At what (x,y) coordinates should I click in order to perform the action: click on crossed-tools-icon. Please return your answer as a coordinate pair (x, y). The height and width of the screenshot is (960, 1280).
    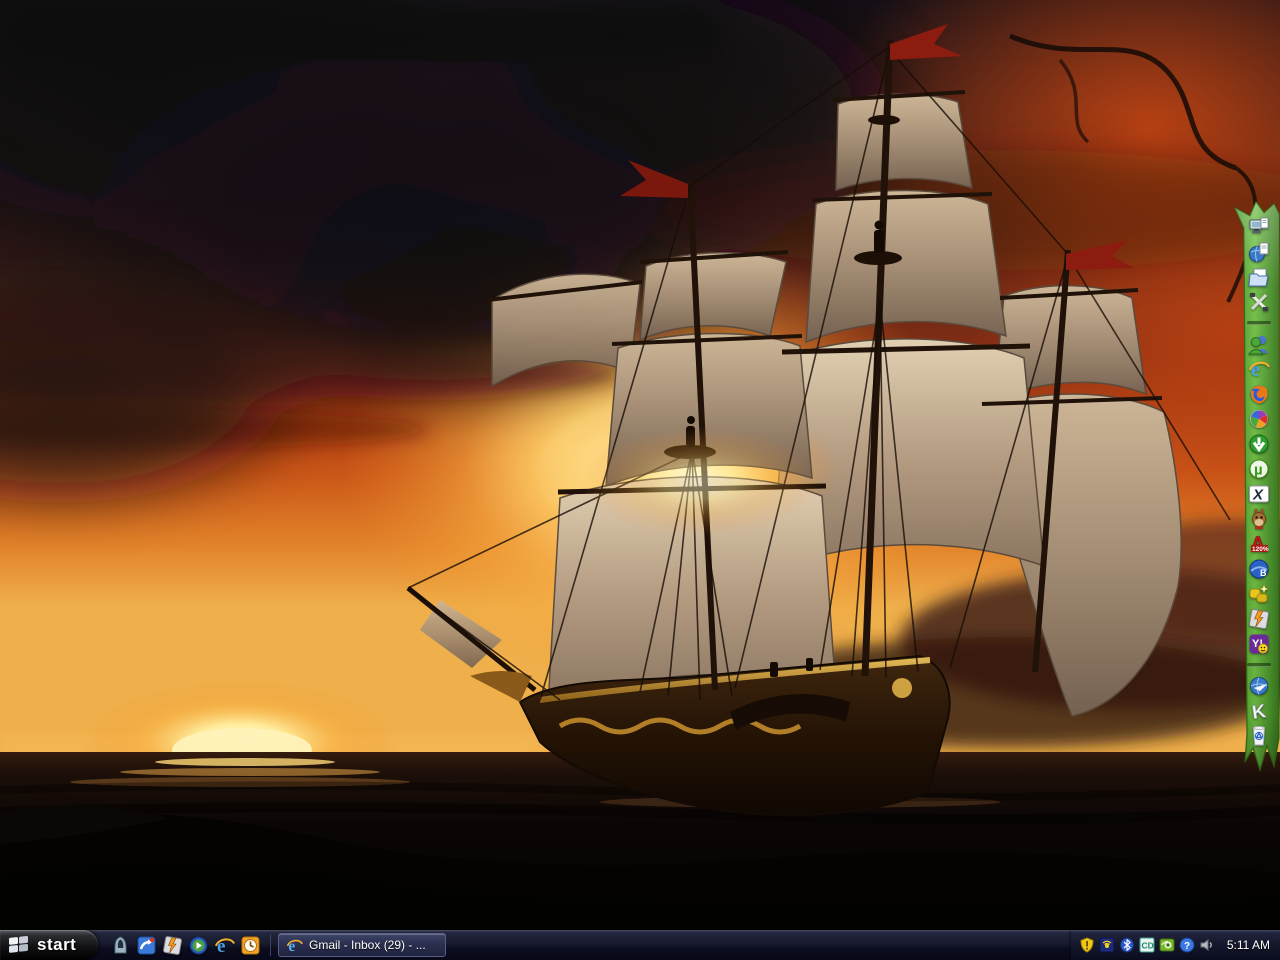
    Looking at the image, I should click on (1259, 302).